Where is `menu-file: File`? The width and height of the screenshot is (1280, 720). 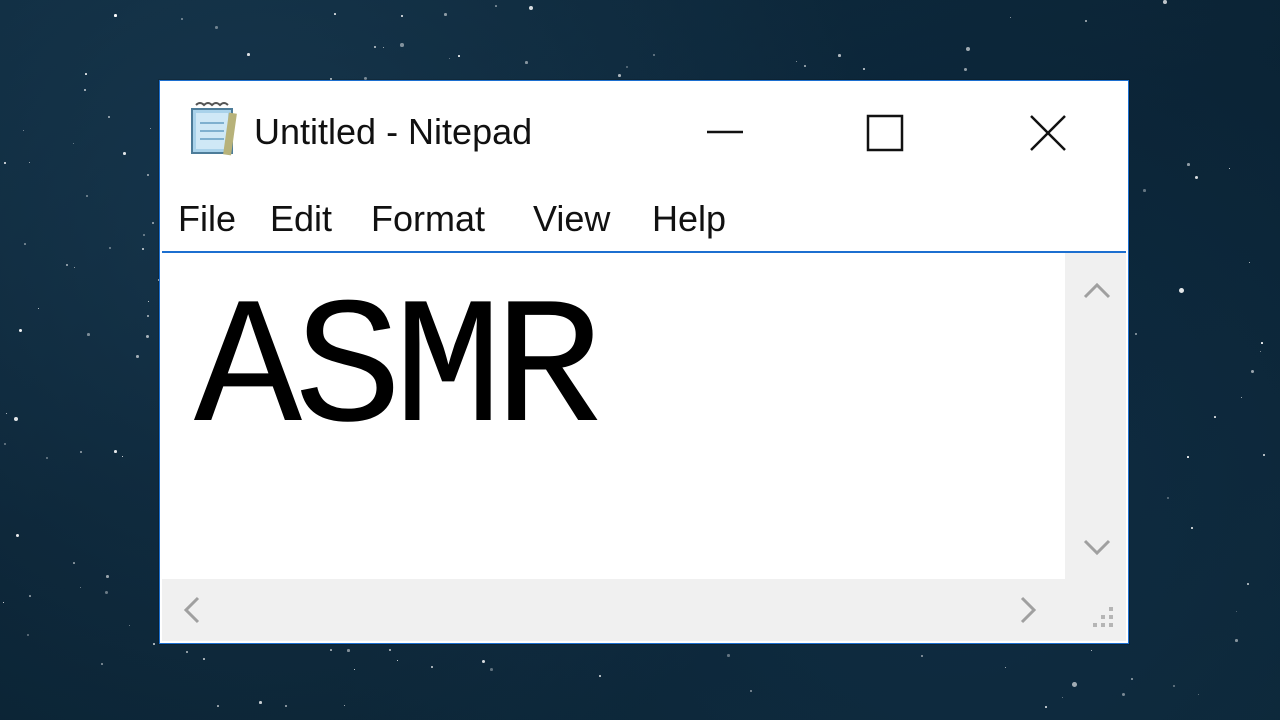 menu-file: File is located at coordinates (207, 219).